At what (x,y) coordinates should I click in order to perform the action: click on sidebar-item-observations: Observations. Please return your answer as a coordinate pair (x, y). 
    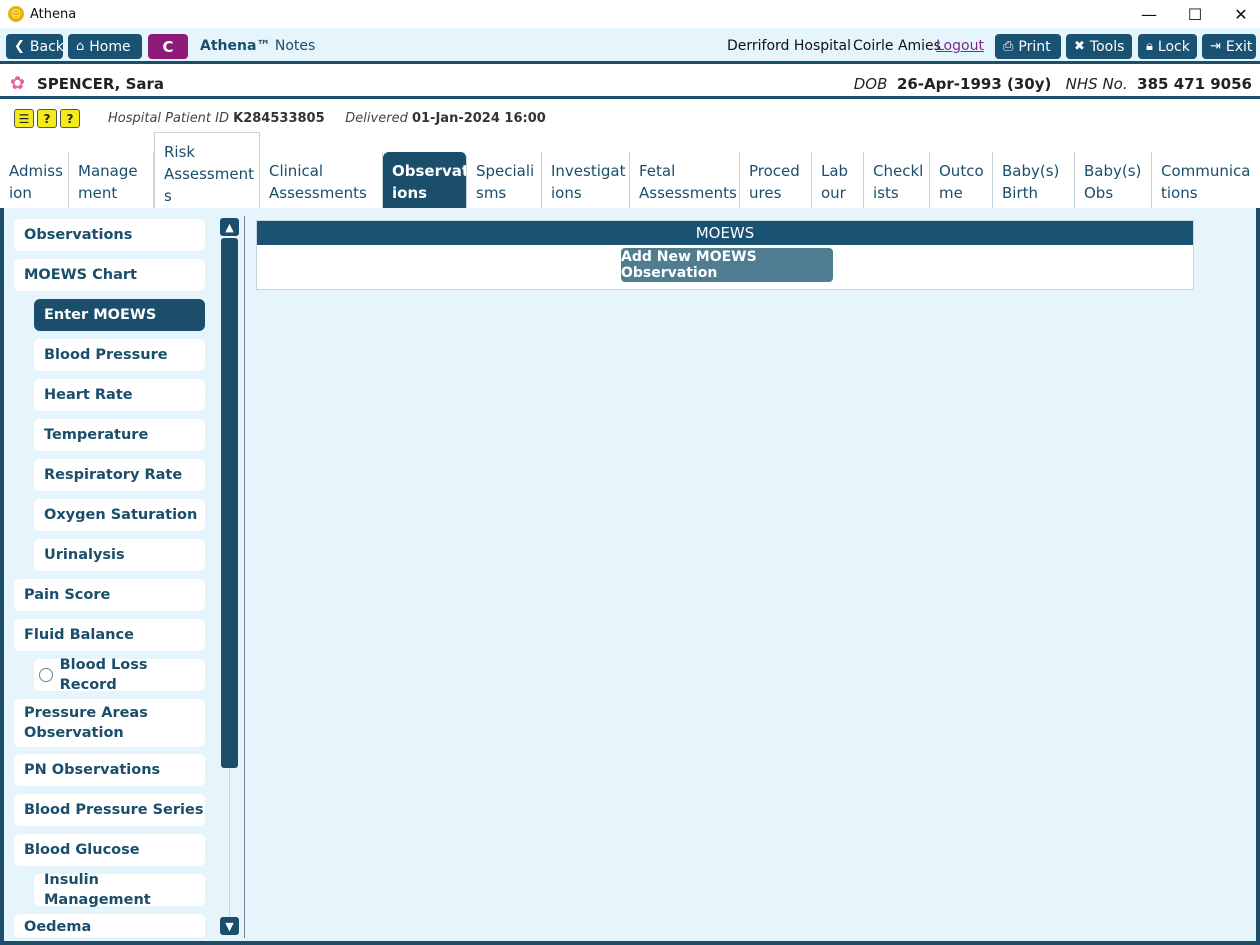
    Looking at the image, I should click on (109, 235).